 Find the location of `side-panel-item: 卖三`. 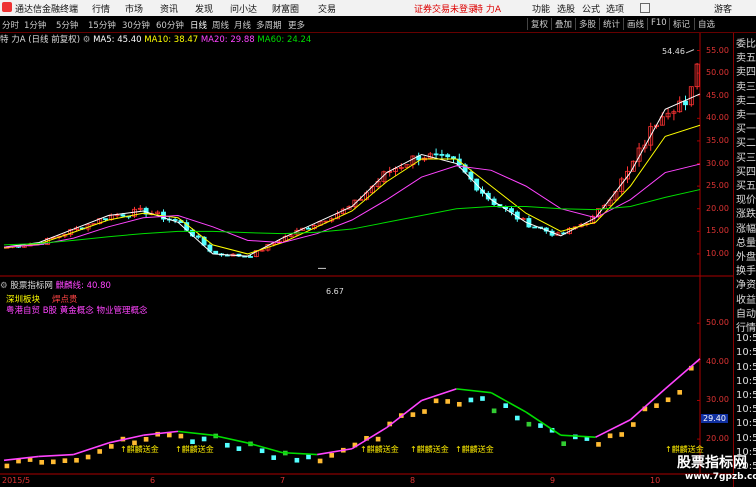

side-panel-item: 卖三 is located at coordinates (746, 87).